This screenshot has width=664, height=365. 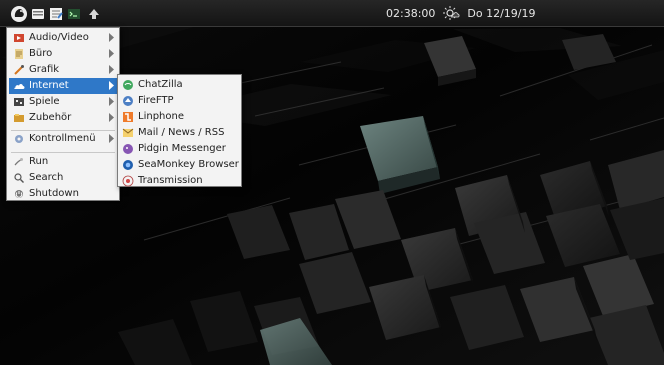 I want to click on submenu-item-label: Pidgin Messenger, so click(x=182, y=148).